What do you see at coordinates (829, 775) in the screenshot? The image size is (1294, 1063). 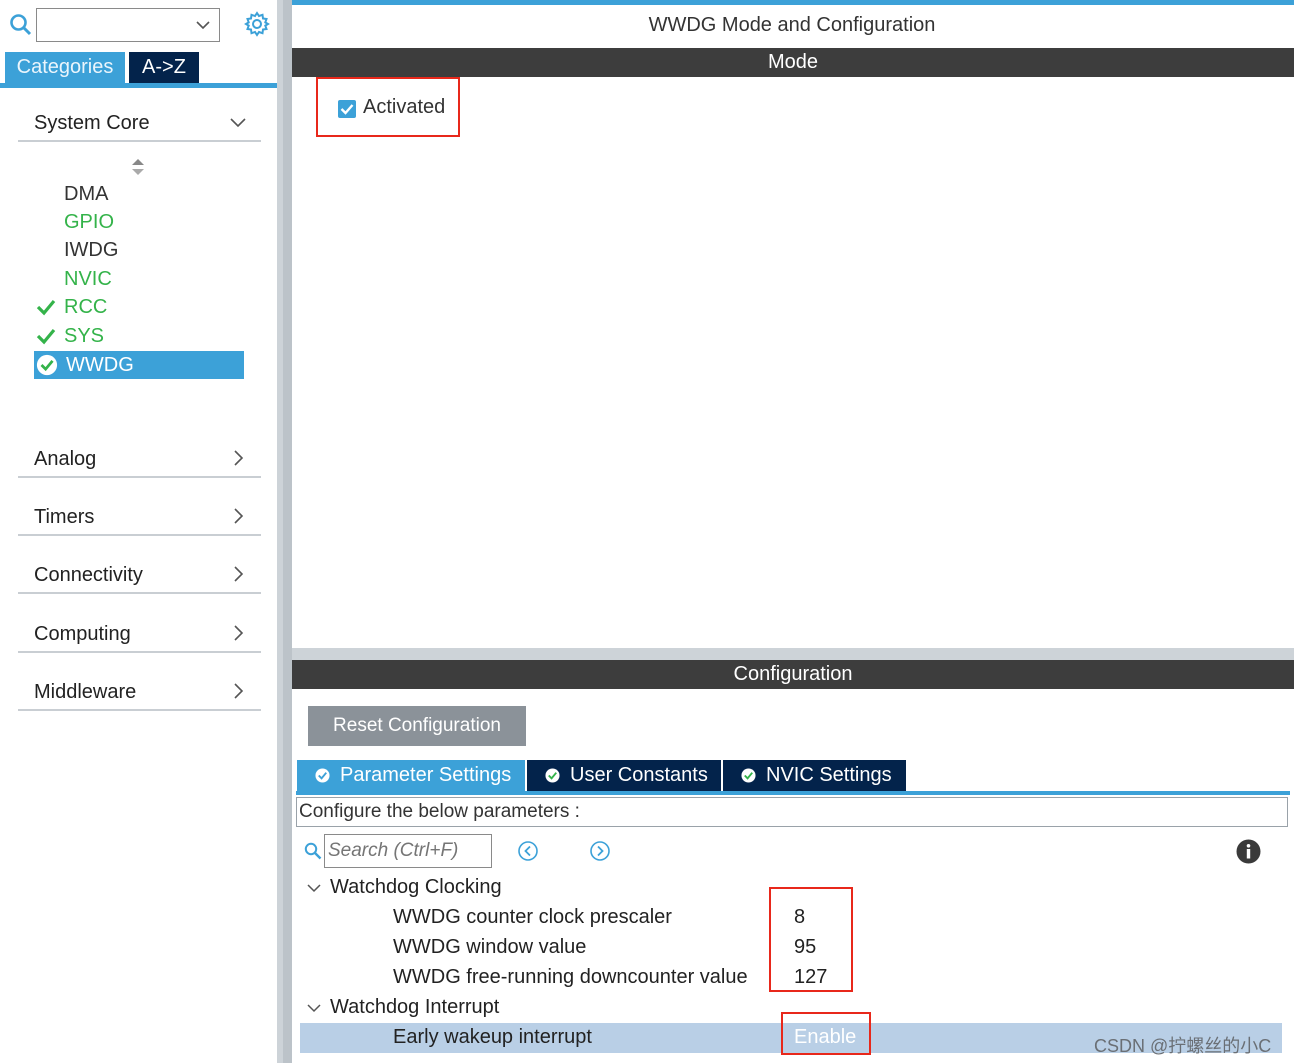 I see `tab-label: NVIC Settings` at bounding box center [829, 775].